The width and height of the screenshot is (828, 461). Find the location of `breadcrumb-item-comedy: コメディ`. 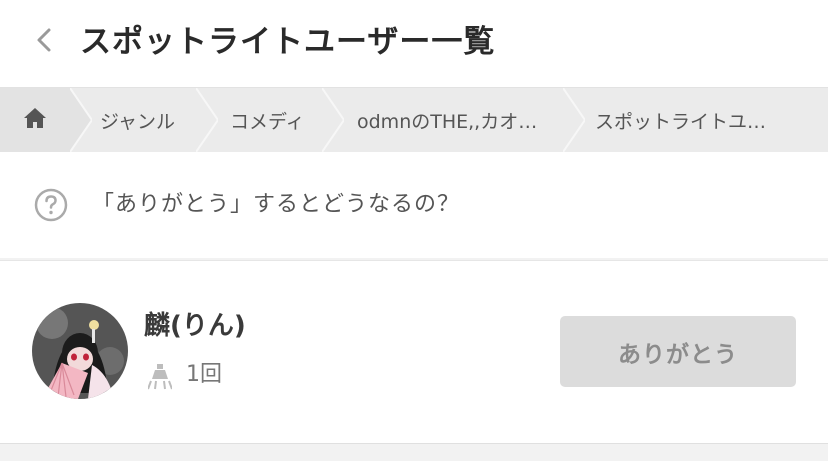

breadcrumb-item-comedy: コメディ is located at coordinates (267, 120).